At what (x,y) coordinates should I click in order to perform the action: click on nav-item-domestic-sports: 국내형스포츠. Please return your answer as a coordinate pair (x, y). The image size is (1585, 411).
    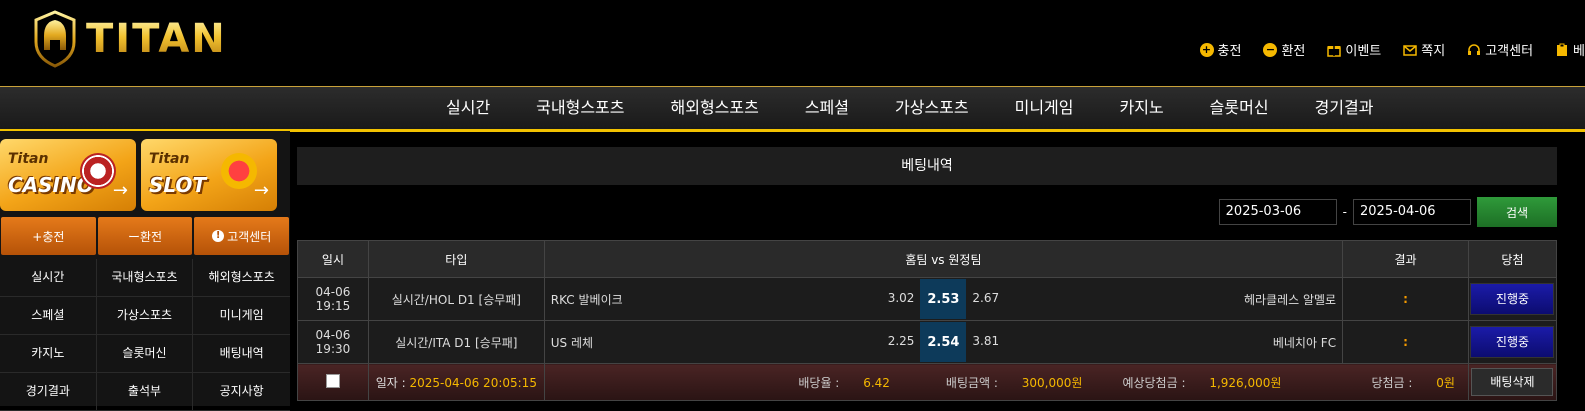
    Looking at the image, I should click on (580, 108).